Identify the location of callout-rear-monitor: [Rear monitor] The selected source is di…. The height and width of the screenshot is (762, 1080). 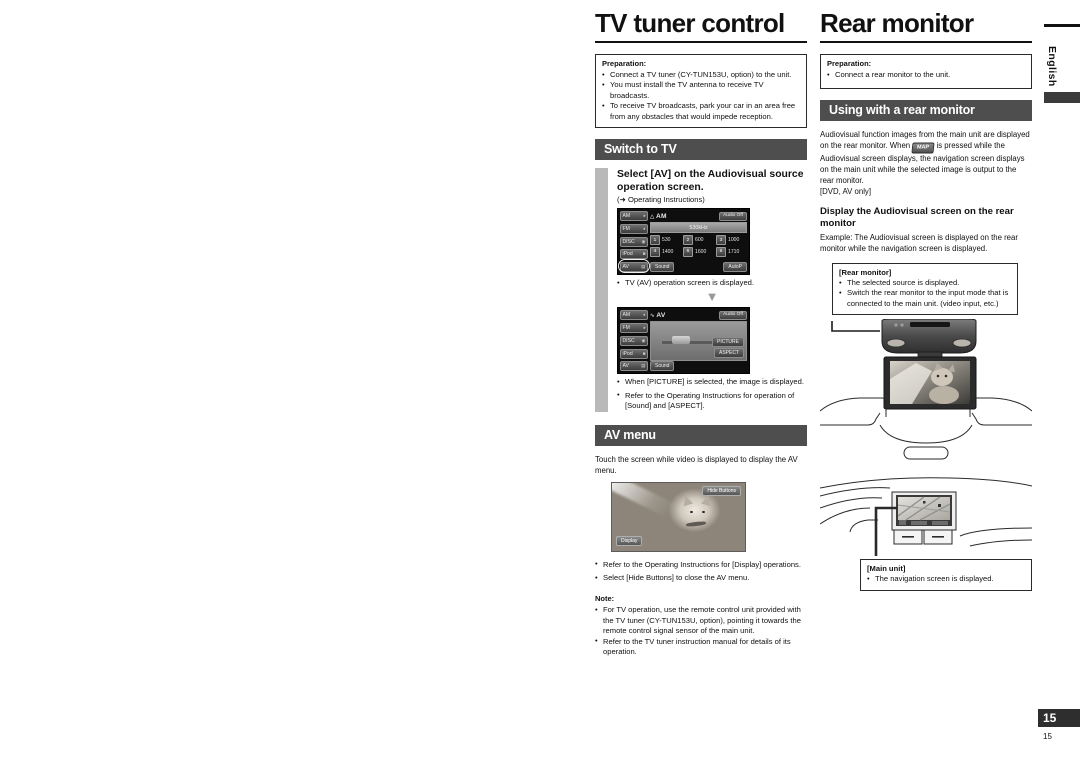
(925, 289).